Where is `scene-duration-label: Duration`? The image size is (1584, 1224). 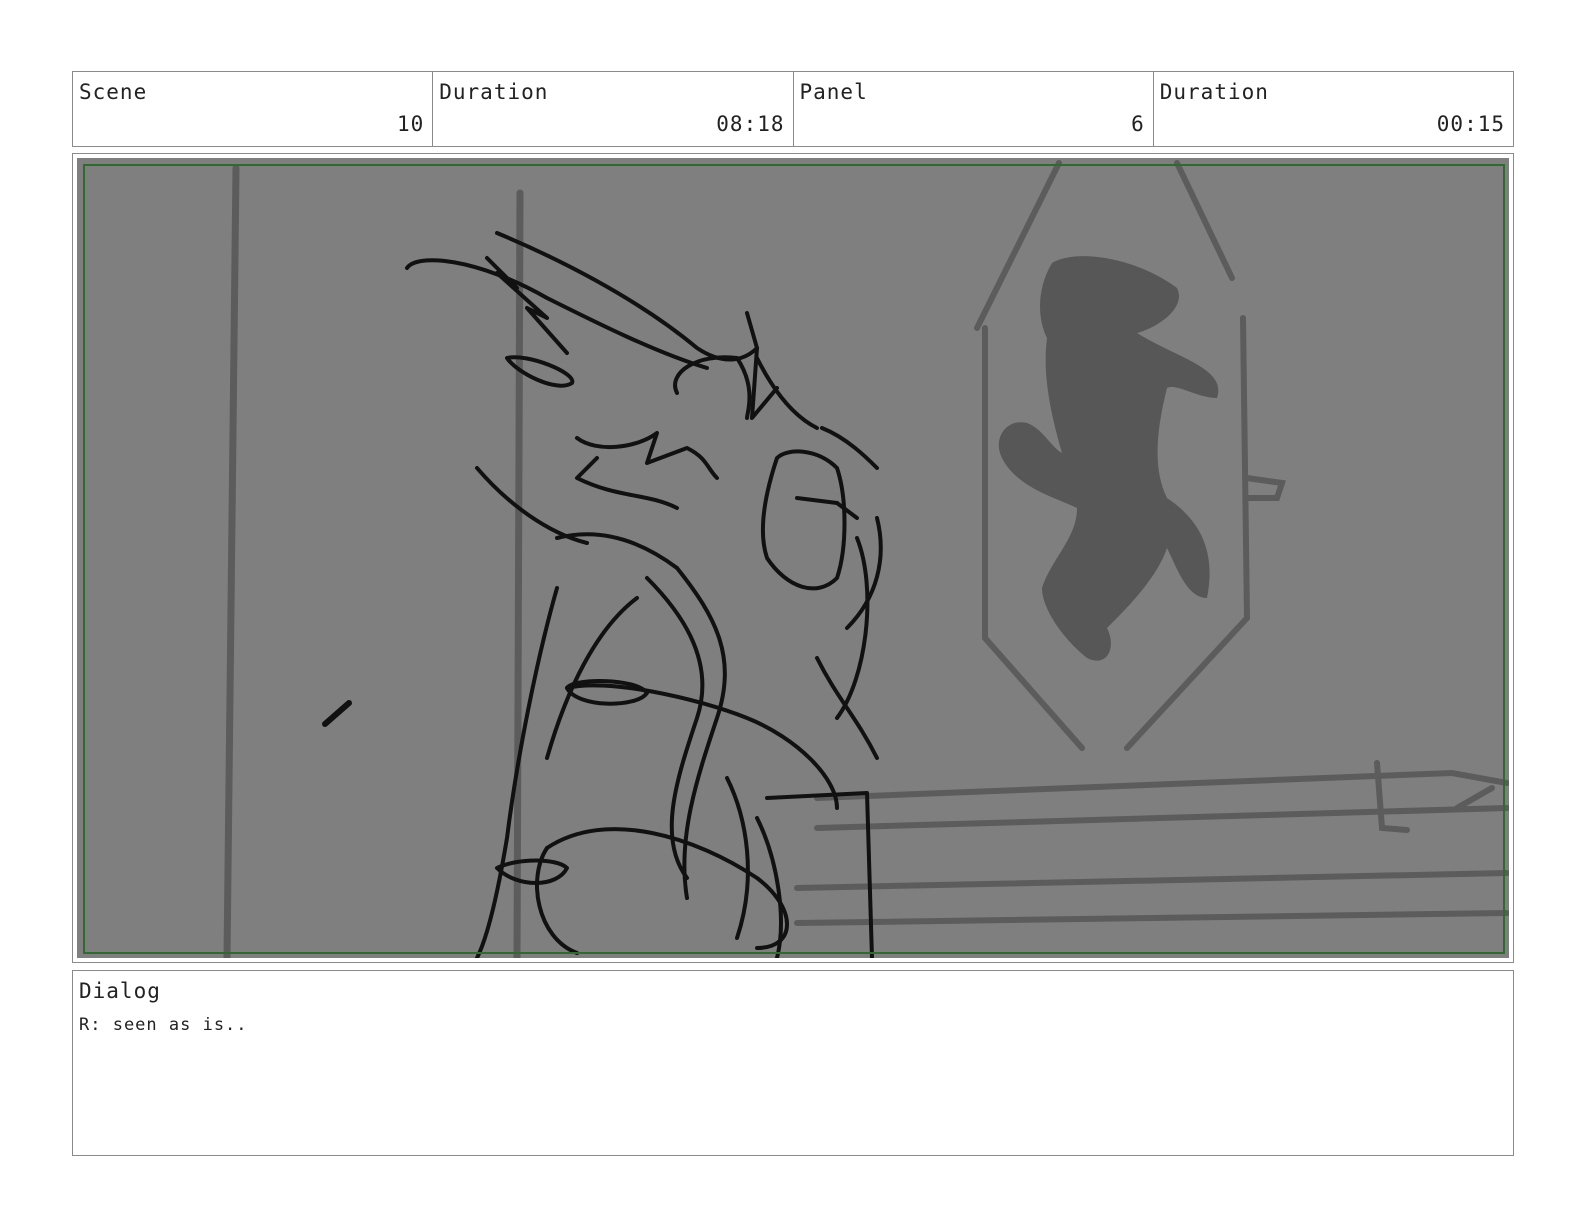
scene-duration-label: Duration is located at coordinates (494, 92).